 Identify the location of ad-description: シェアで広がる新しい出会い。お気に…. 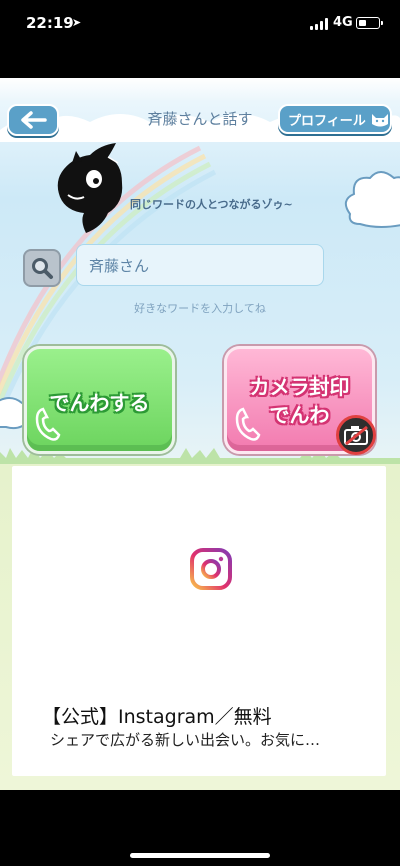
(185, 740).